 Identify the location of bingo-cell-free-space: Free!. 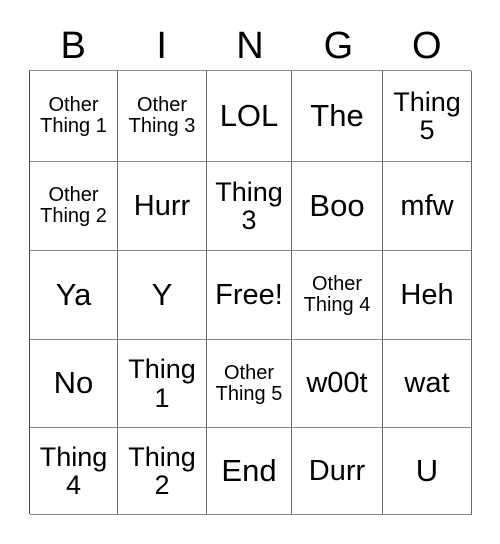
(249, 295).